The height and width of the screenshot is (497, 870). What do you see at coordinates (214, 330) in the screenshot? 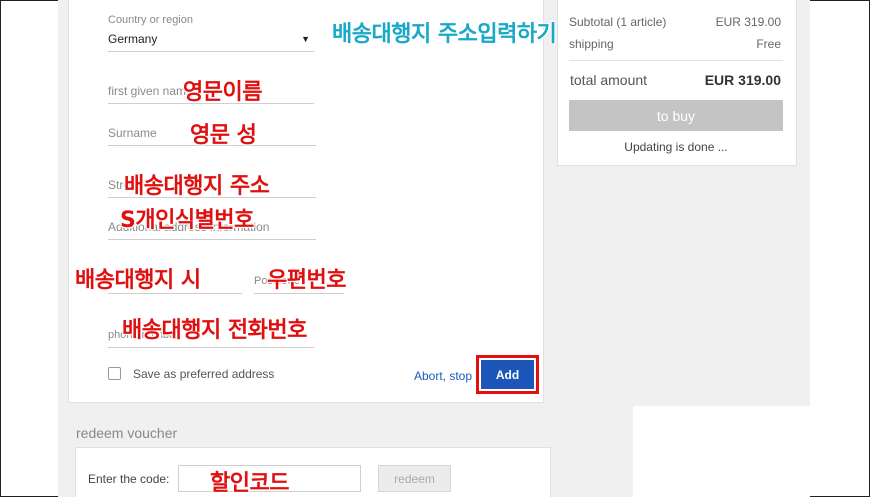
I see `annotation-phone: 배송대행지 전화번호` at bounding box center [214, 330].